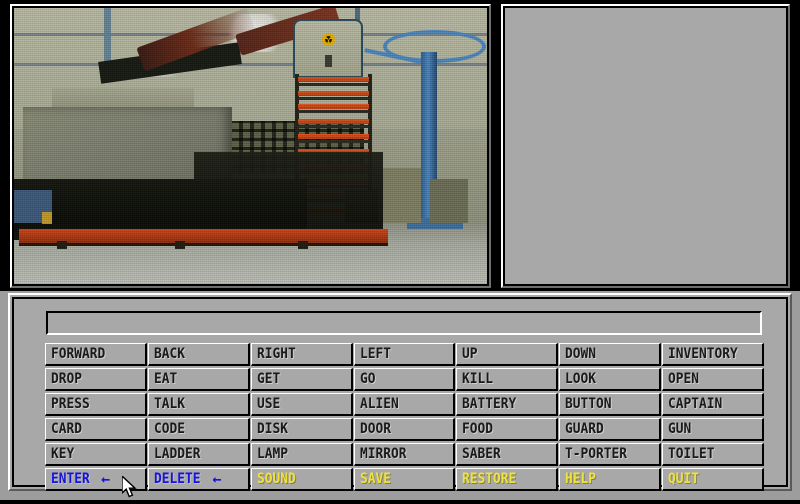  Describe the element at coordinates (67, 379) in the screenshot. I see `verb-button-label: DROP` at that location.